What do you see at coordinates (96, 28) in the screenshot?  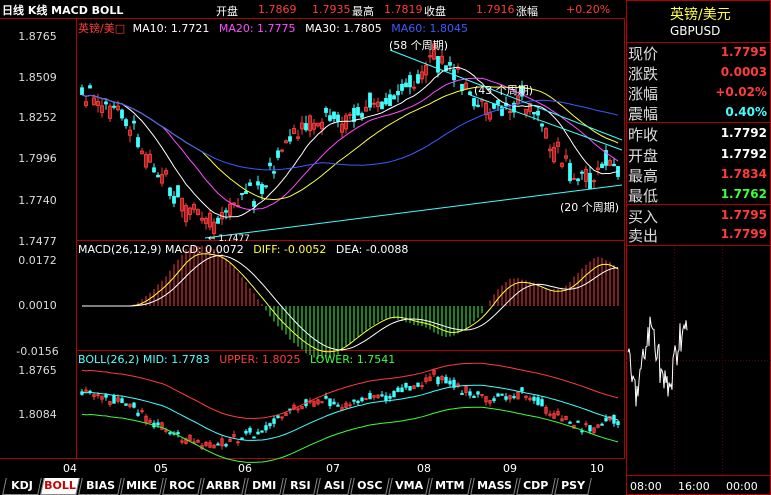 I see `symbol-label: 英镑/美` at bounding box center [96, 28].